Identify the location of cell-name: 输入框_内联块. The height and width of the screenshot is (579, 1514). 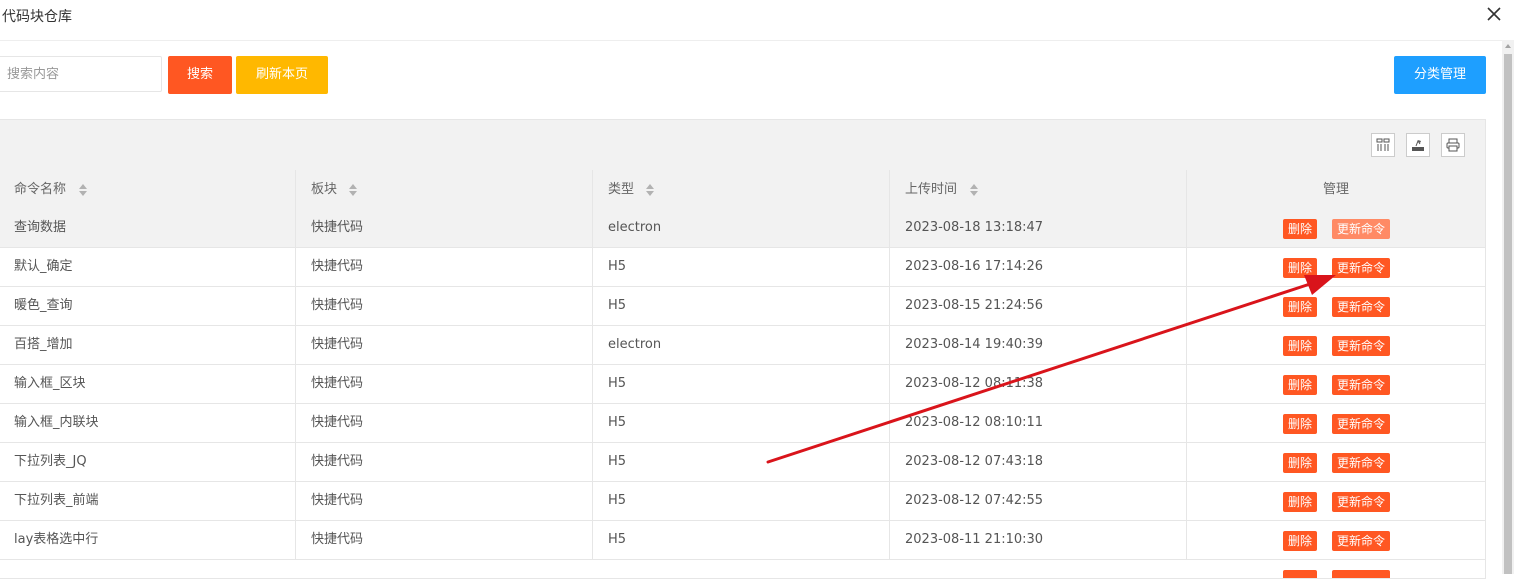
(56, 422).